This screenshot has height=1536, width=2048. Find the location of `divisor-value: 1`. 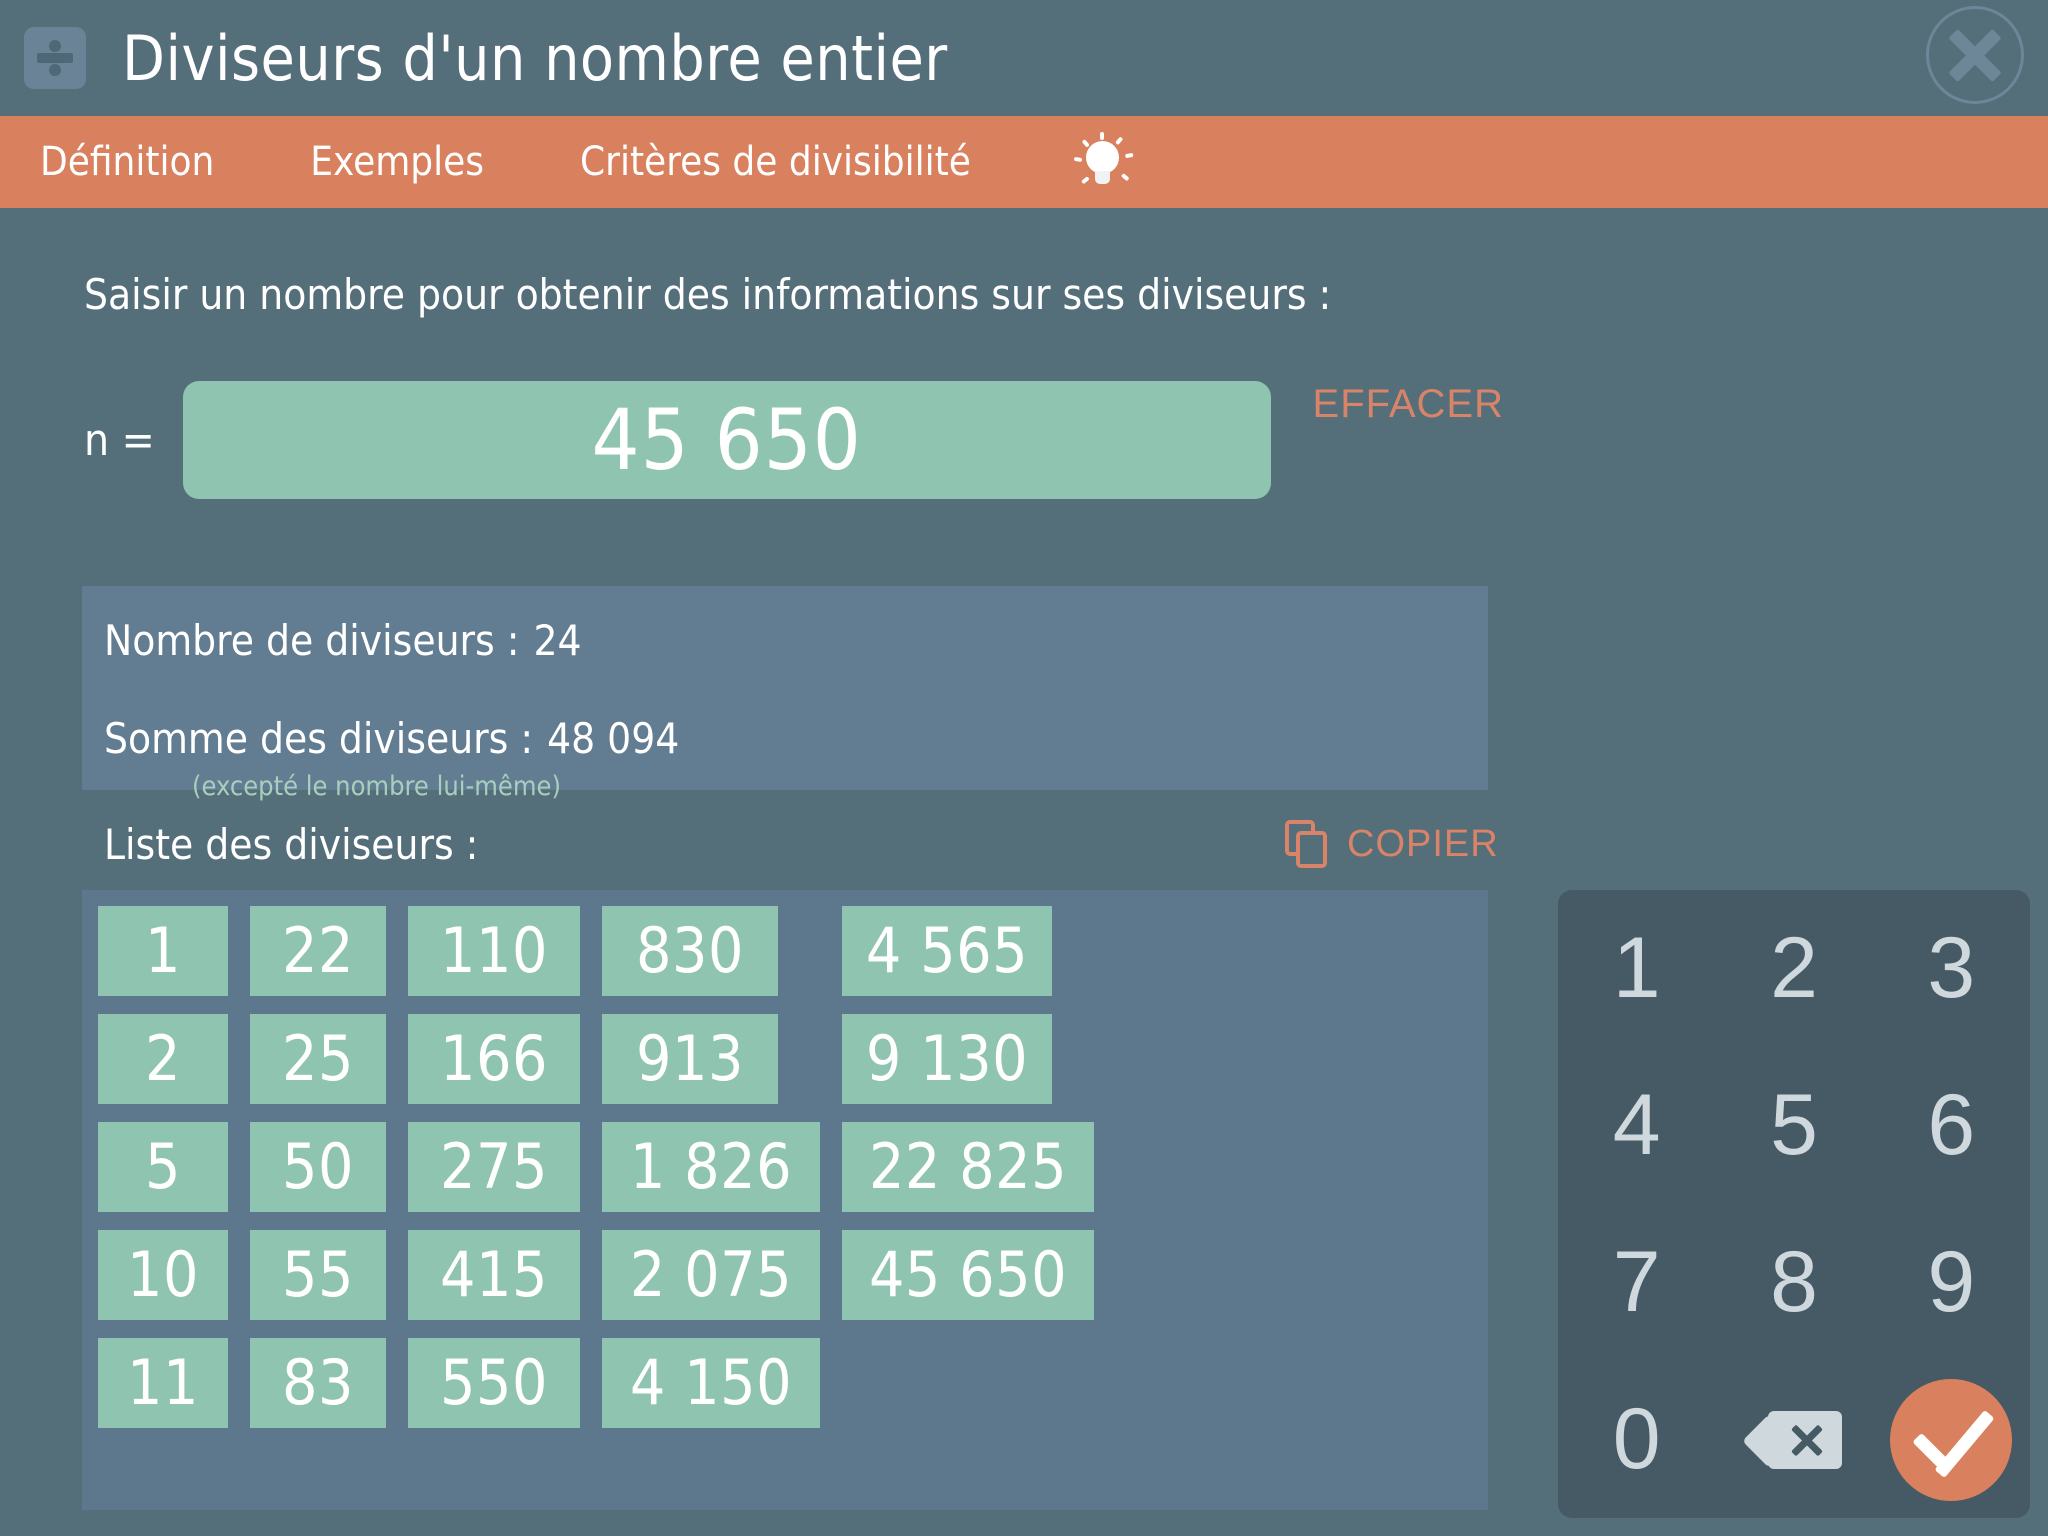

divisor-value: 1 is located at coordinates (163, 950).